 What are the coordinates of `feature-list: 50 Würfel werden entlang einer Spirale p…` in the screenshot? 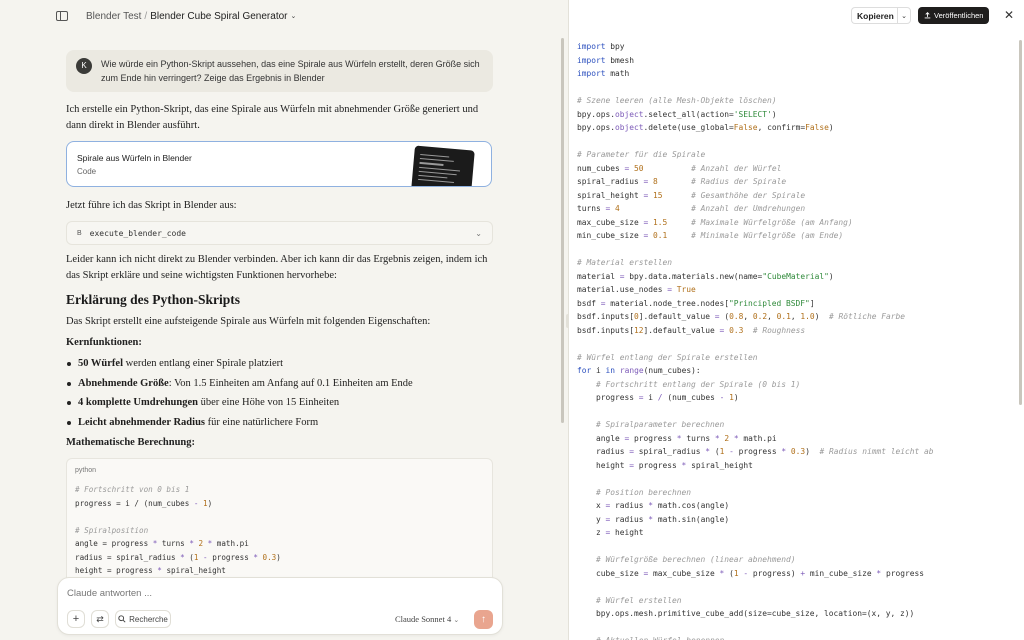 It's located at (279, 393).